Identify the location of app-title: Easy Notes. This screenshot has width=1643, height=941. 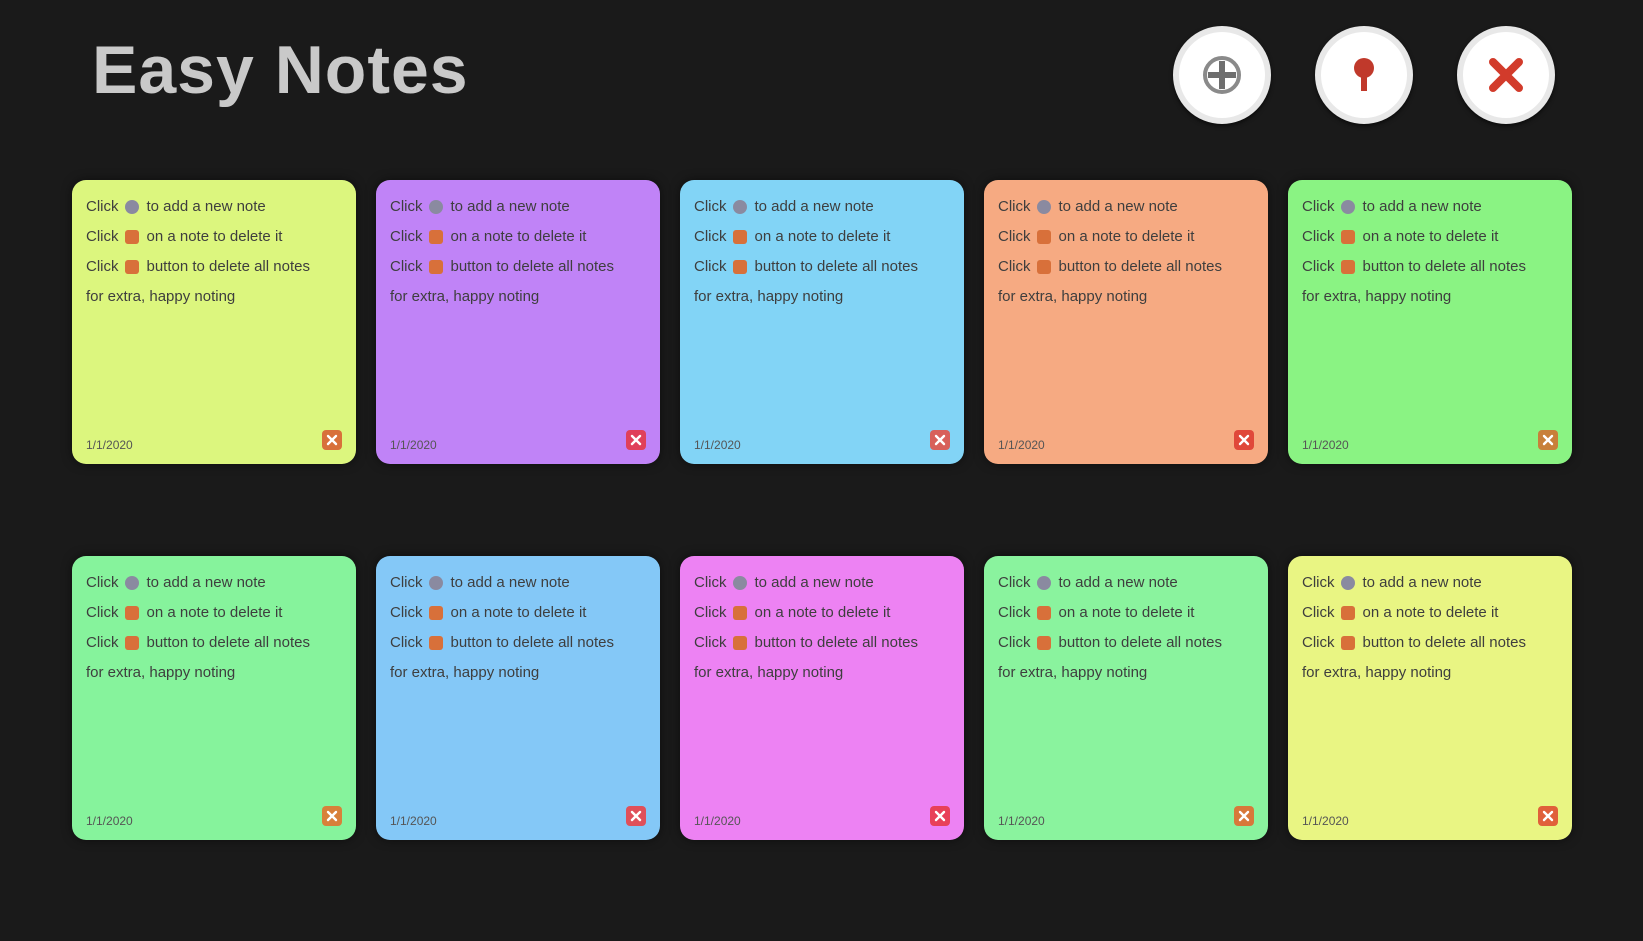
(280, 70).